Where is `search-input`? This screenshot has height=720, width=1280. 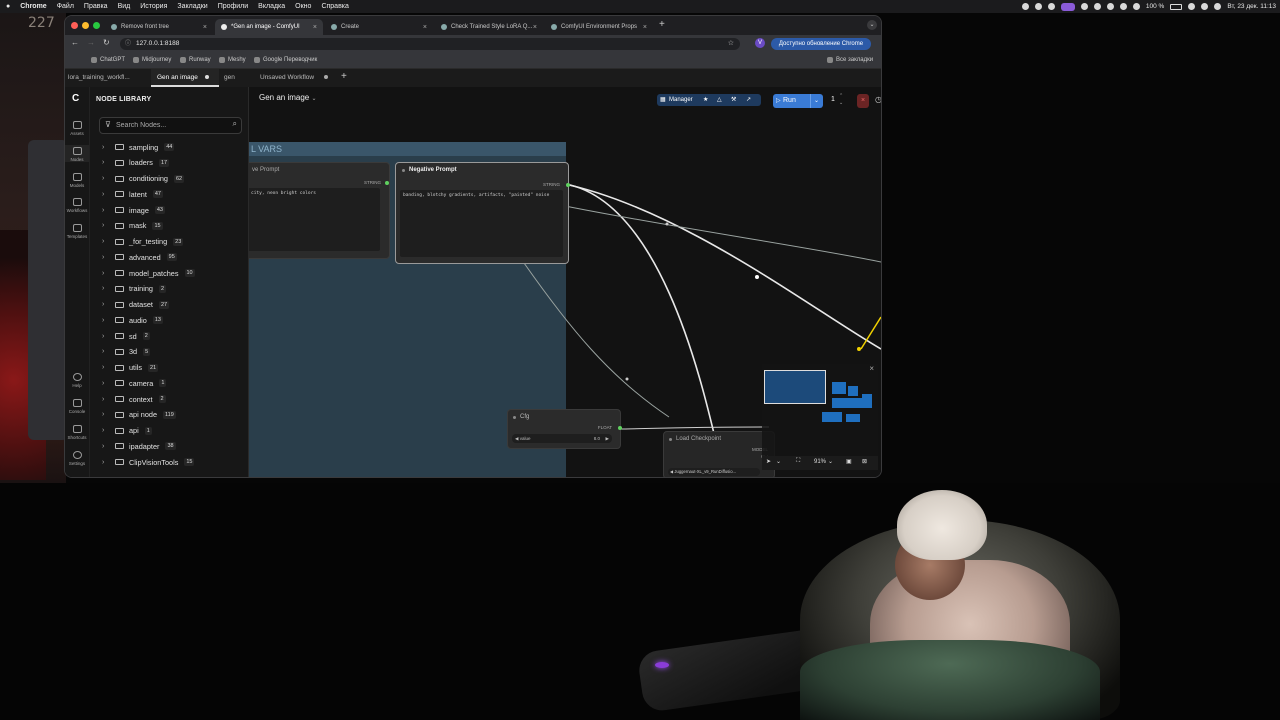
search-input is located at coordinates (171, 125).